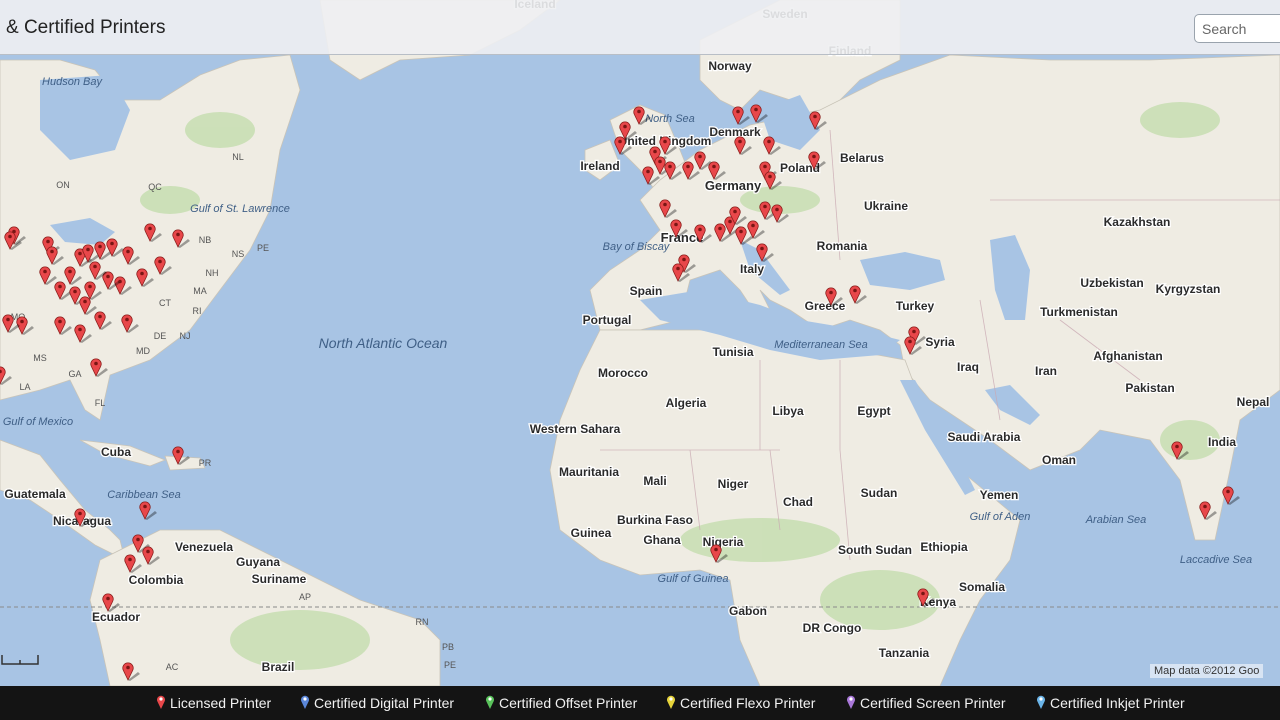 This screenshot has height=720, width=1280. Describe the element at coordinates (730, 66) in the screenshot. I see `country-label: Norway` at that location.